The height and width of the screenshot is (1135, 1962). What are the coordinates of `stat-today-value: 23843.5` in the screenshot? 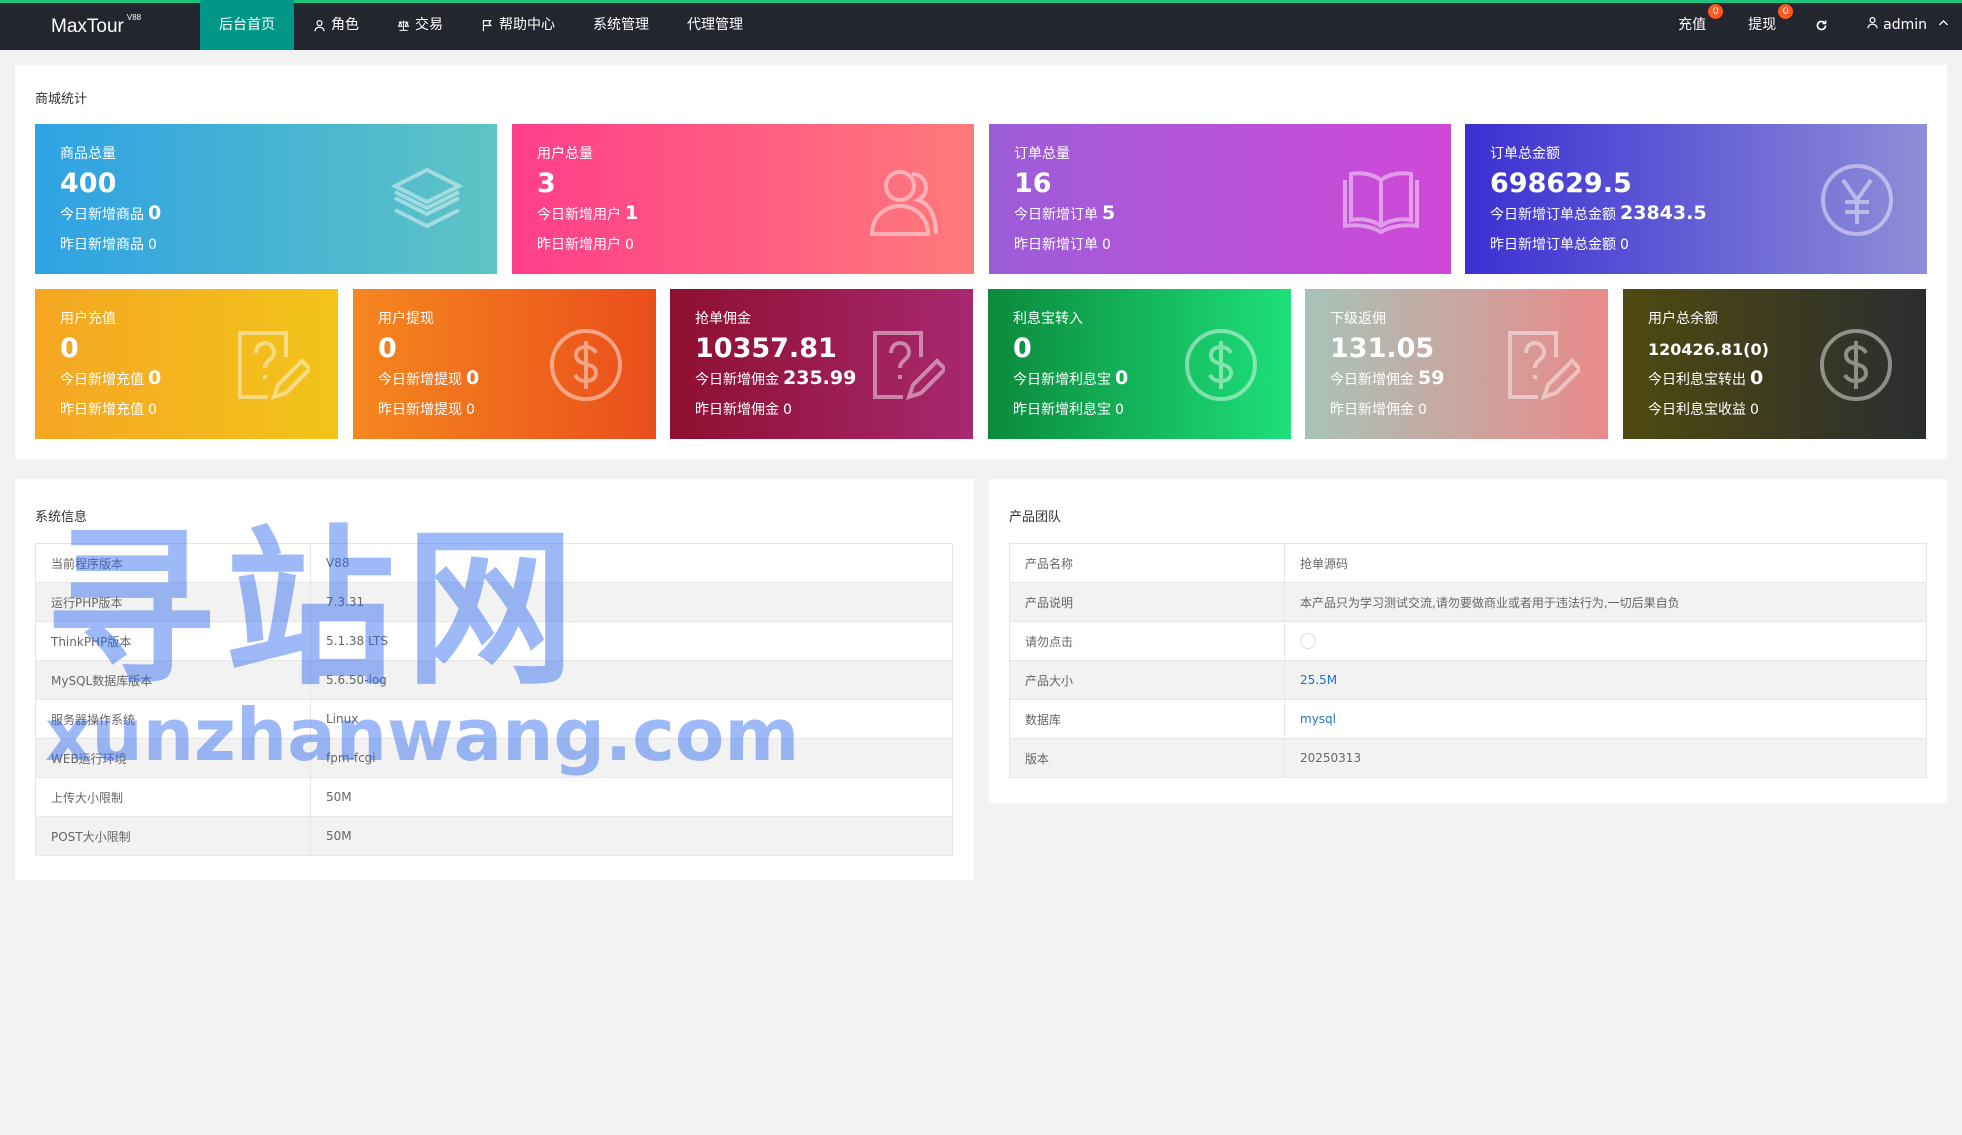 It's located at (1663, 213).